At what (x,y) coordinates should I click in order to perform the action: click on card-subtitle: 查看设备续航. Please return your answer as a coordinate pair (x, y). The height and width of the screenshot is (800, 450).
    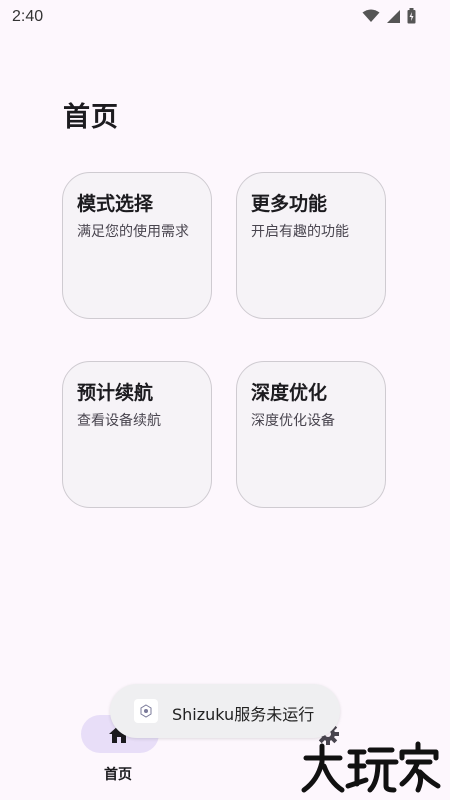
    Looking at the image, I should click on (119, 421).